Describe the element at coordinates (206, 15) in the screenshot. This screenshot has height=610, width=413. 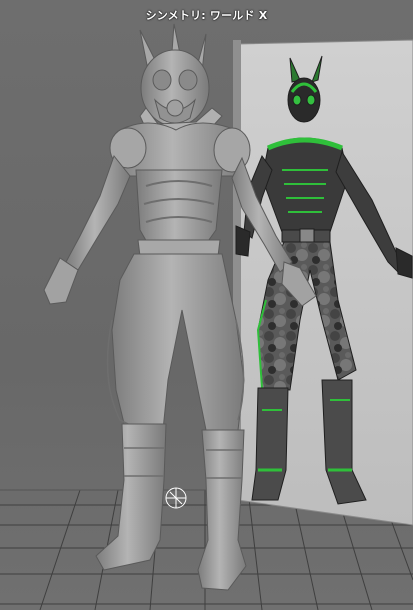
I see `symmetry-status-label: シンメトリ: ワールド X` at that location.